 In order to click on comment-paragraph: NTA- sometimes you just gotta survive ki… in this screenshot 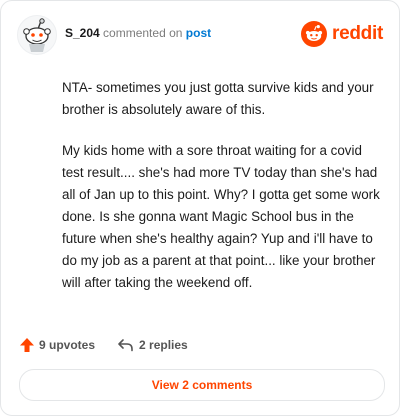, I will do `click(218, 98)`.